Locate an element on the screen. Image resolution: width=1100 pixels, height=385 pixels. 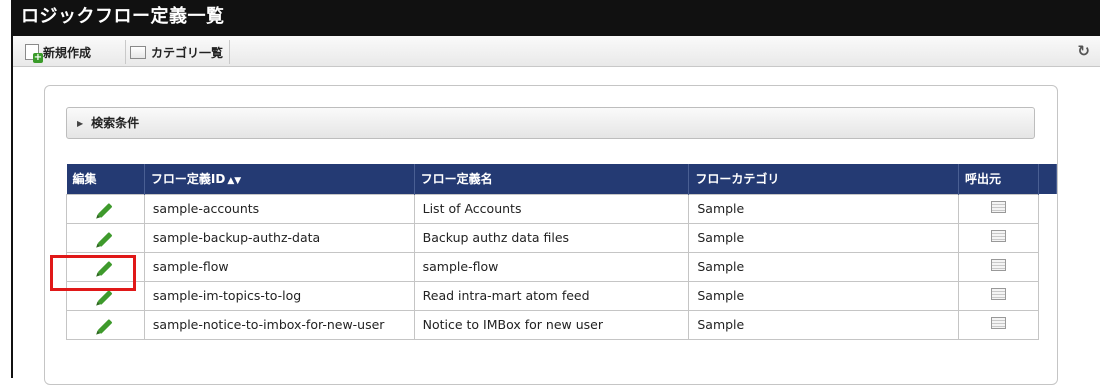
table-row: sample-flow sample-flow Sample is located at coordinates (561, 266).